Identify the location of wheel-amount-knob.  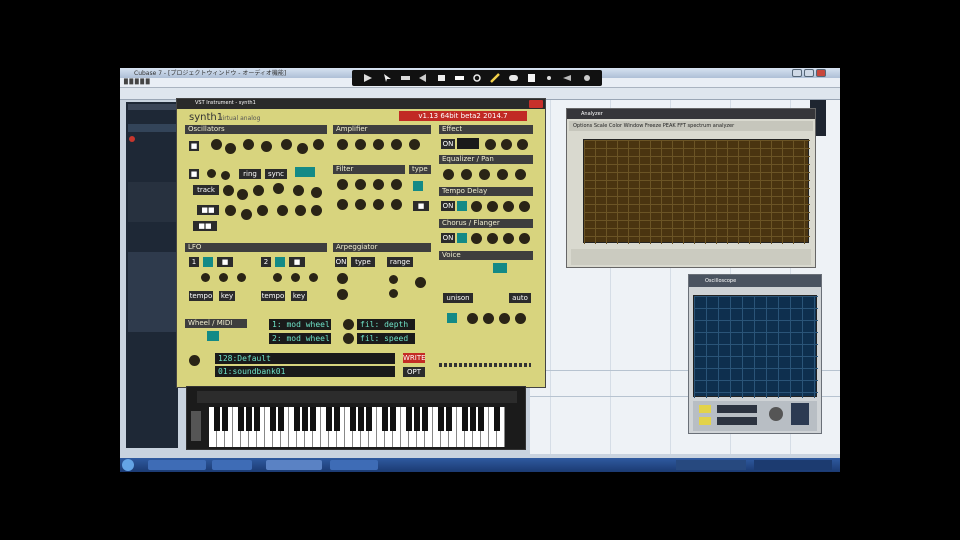
(348, 324).